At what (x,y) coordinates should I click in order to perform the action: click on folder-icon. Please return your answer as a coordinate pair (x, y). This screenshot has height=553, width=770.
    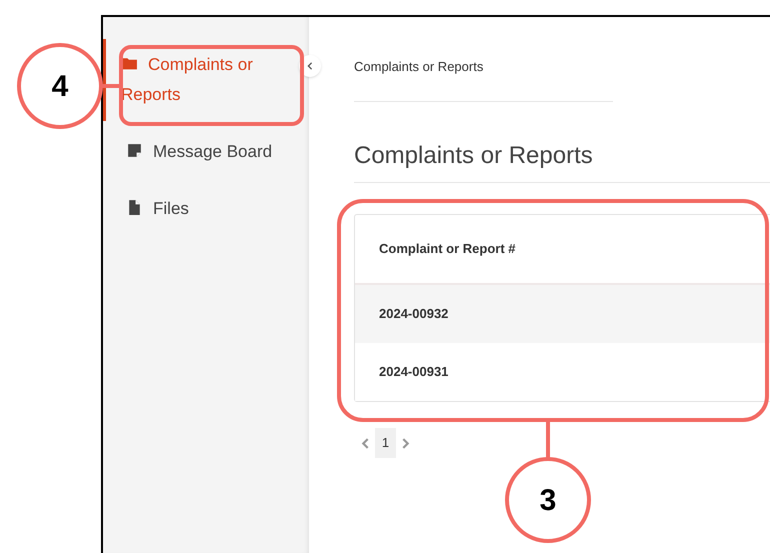
    Looking at the image, I should click on (129, 63).